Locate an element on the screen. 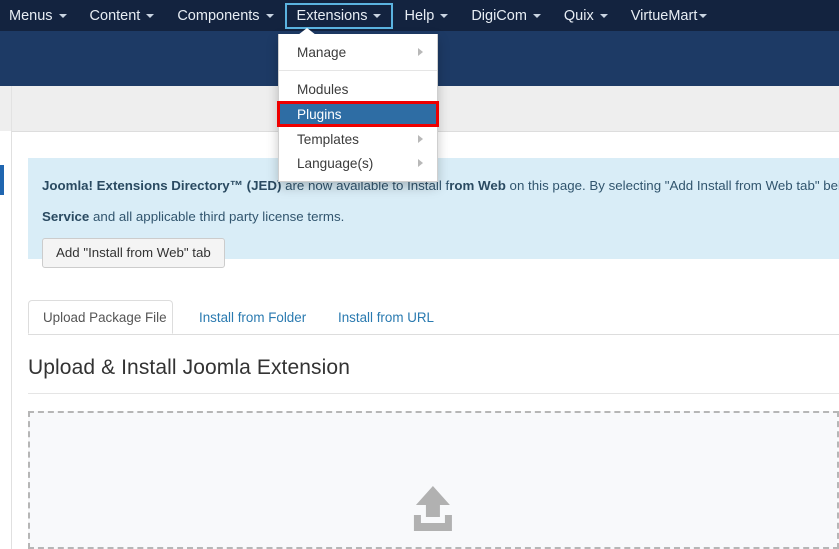  menu-item-content: Content is located at coordinates (122, 16).